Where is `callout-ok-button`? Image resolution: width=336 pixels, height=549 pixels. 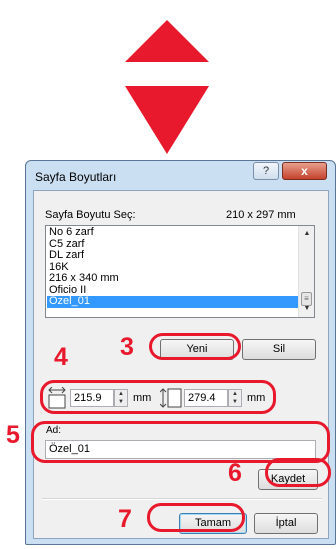
callout-ok-button is located at coordinates (196, 517).